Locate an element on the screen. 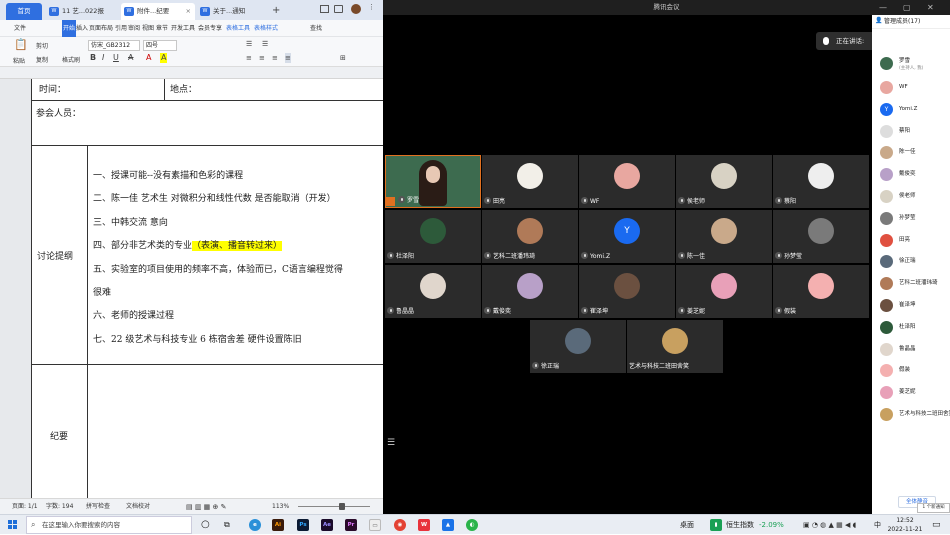 The height and width of the screenshot is (535, 950). menu-chapter: 章节 is located at coordinates (162, 28).